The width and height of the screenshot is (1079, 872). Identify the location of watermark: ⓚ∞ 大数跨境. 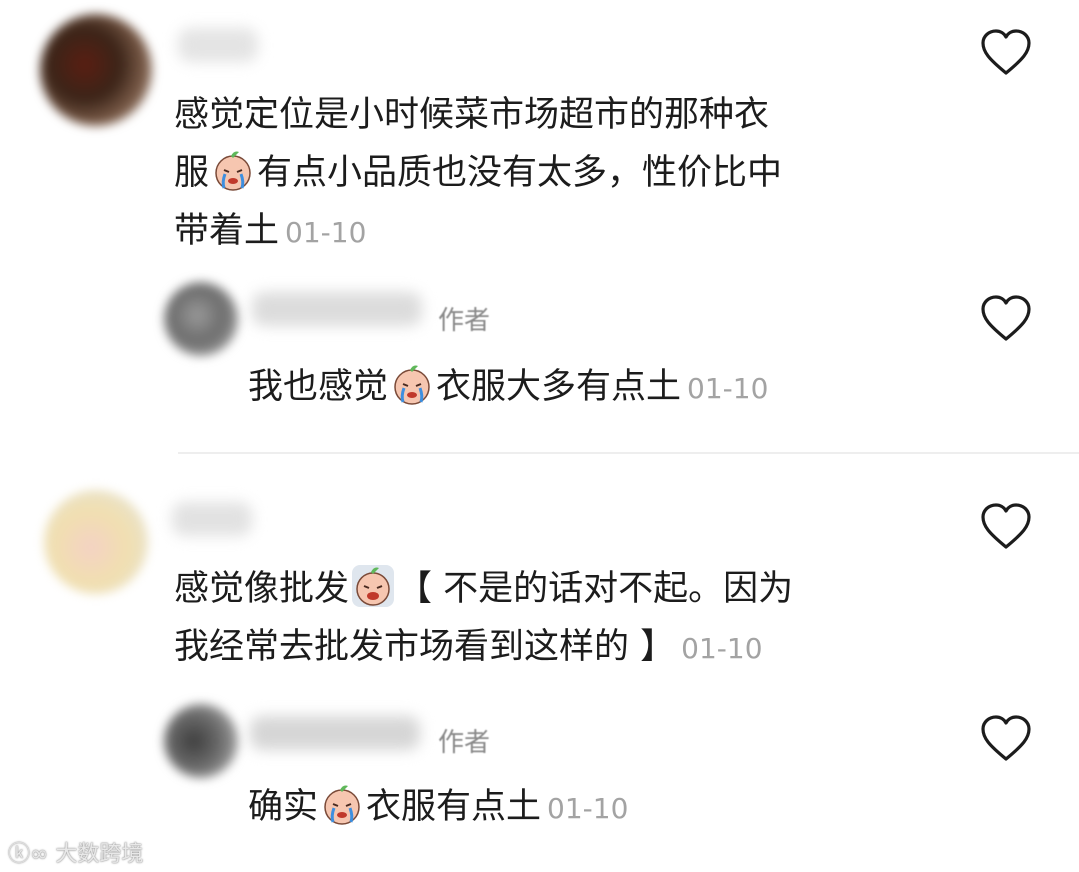
(75, 852).